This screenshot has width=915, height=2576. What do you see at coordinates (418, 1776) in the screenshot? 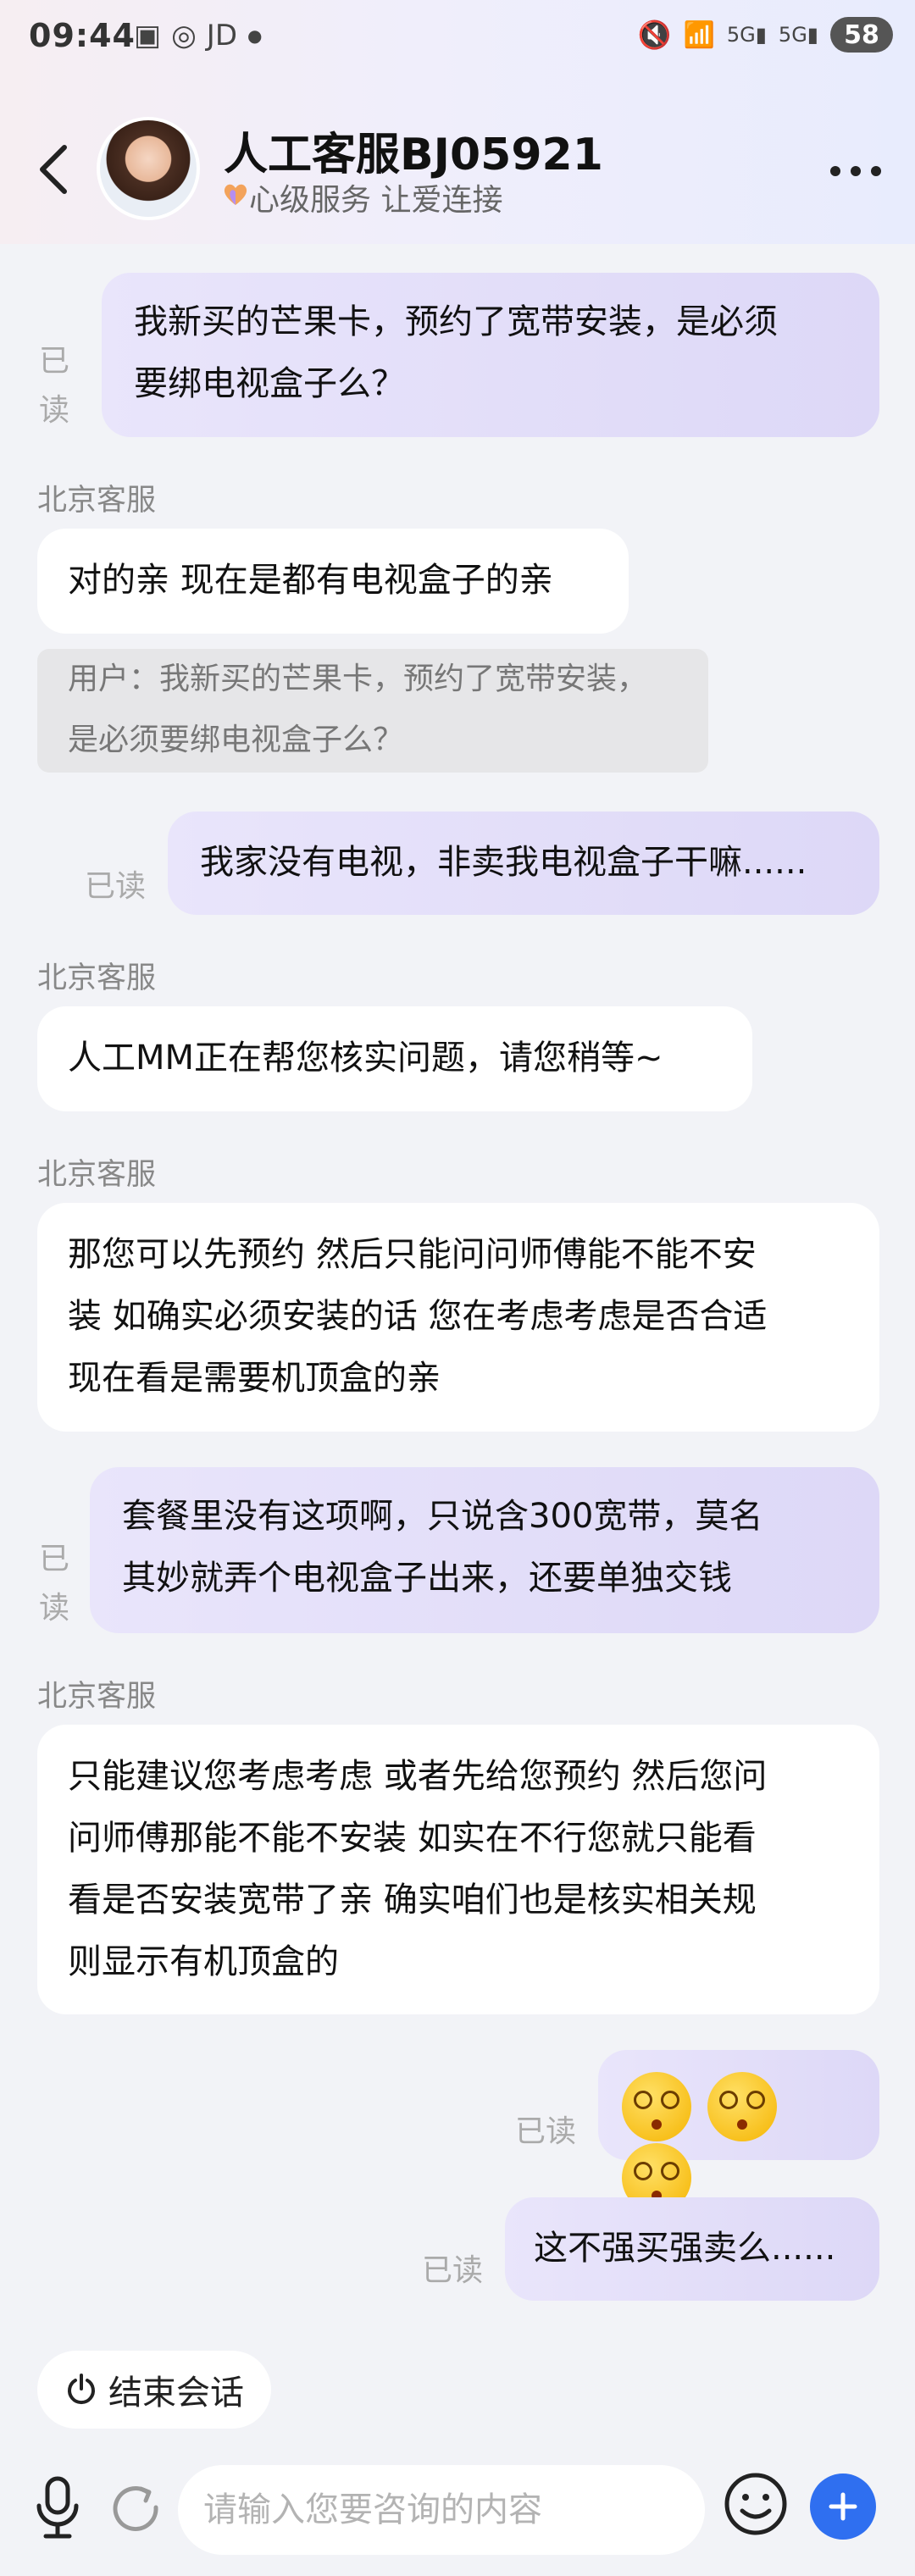
I see `message-line: 只能建议您考虑考虑 或者先给您预约 然后您问` at bounding box center [418, 1776].